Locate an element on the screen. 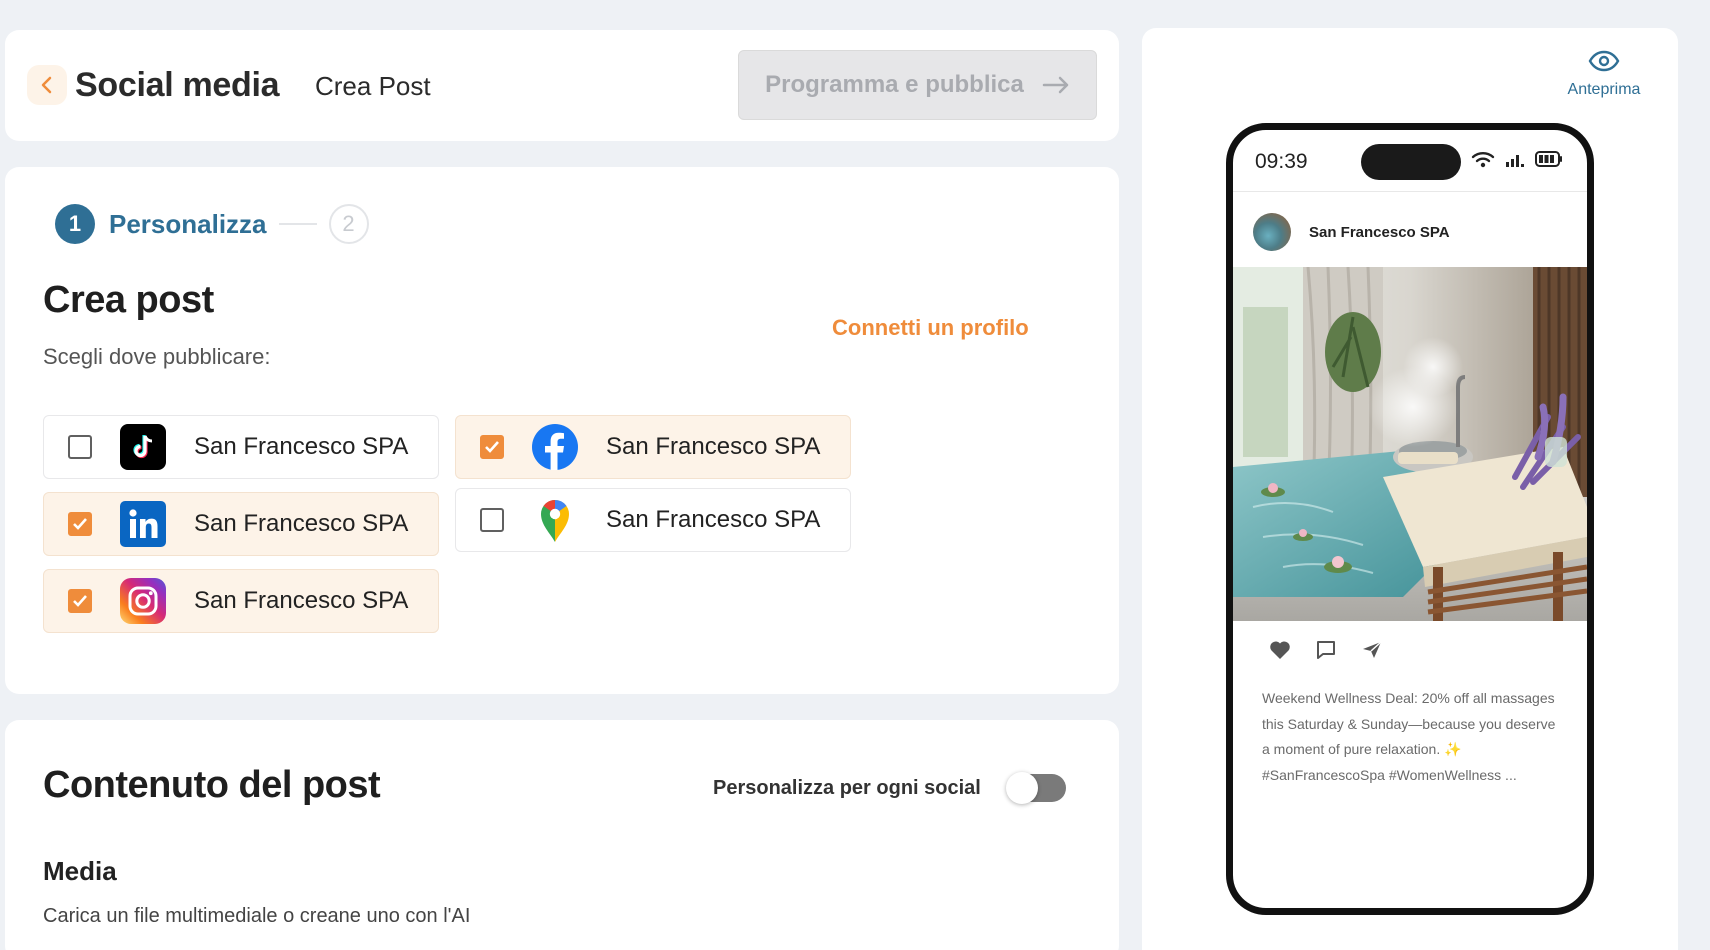  step-2-indicator: 2 is located at coordinates (348, 224).